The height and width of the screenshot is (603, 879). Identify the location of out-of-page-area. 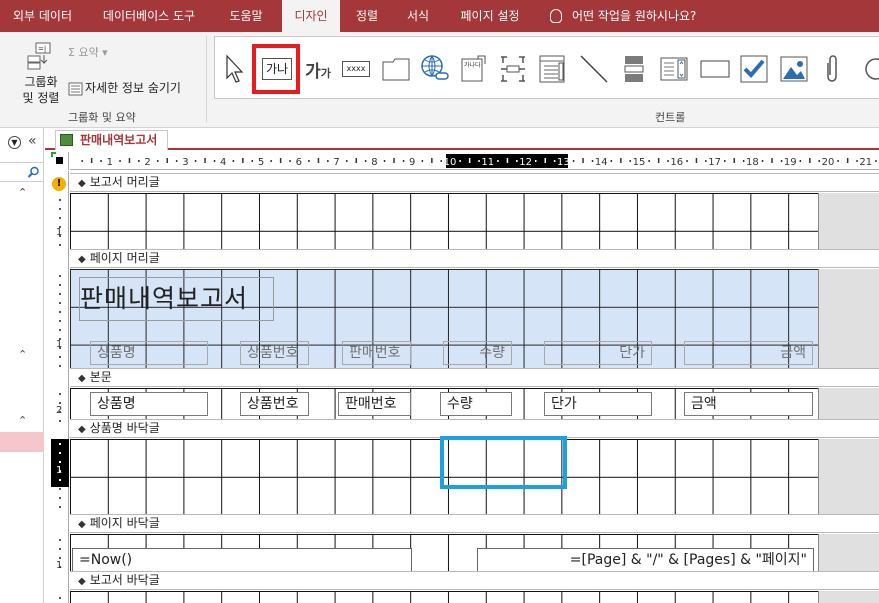
(848, 597).